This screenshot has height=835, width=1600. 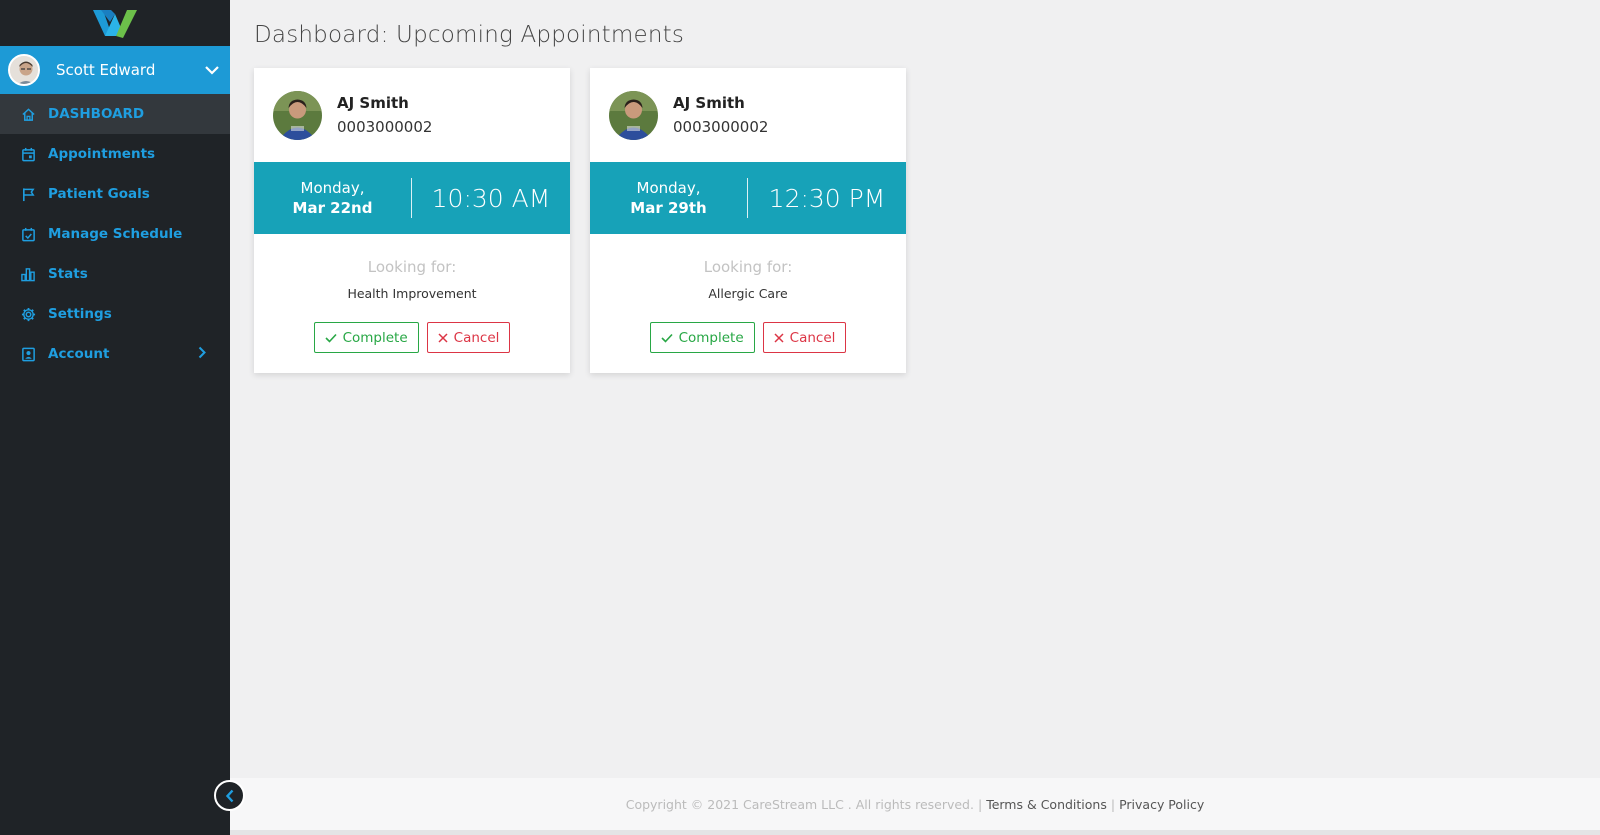 I want to click on chevron-left-icon, so click(x=229, y=795).